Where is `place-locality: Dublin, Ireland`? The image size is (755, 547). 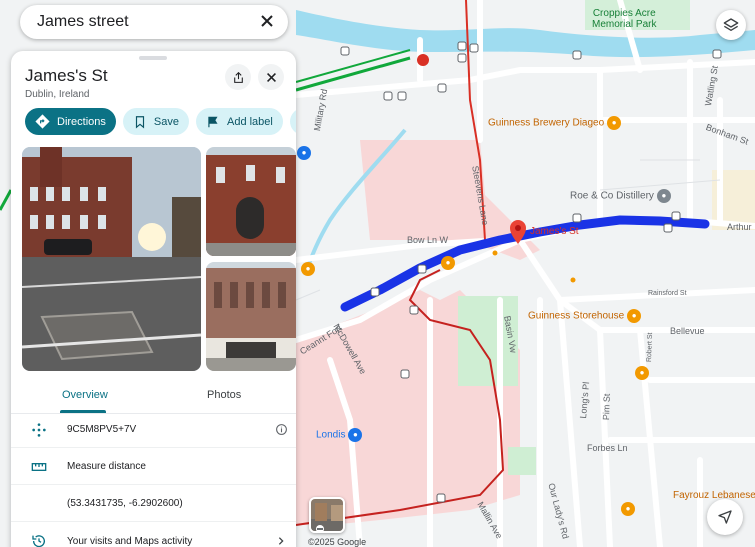
place-locality: Dublin, Ireland is located at coordinates (57, 94).